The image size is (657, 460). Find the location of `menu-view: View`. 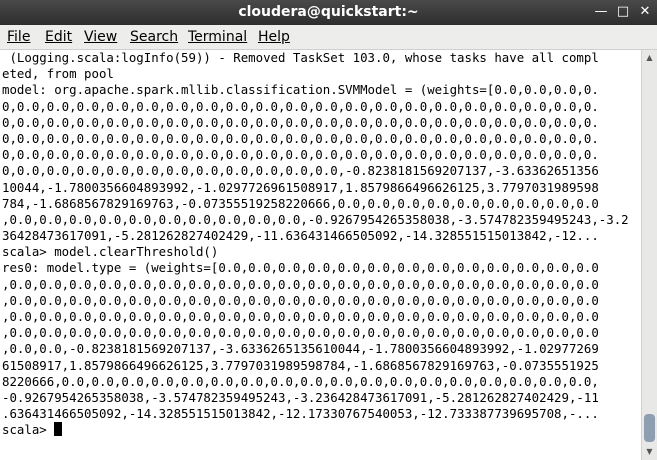

menu-view: View is located at coordinates (100, 37).